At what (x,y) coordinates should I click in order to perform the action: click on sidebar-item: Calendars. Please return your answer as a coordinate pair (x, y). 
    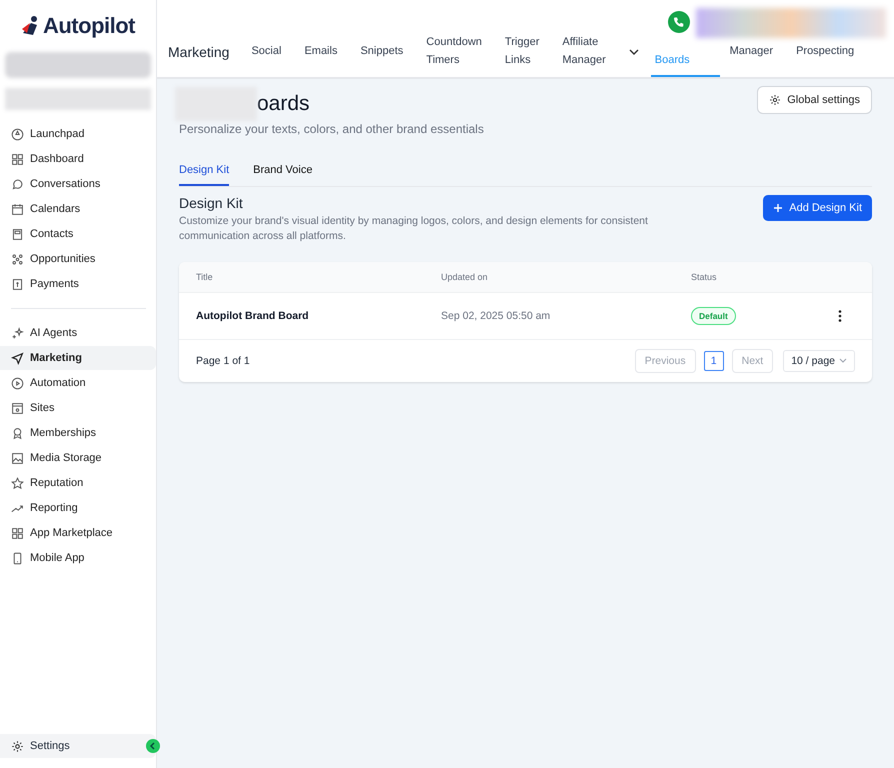
    Looking at the image, I should click on (78, 209).